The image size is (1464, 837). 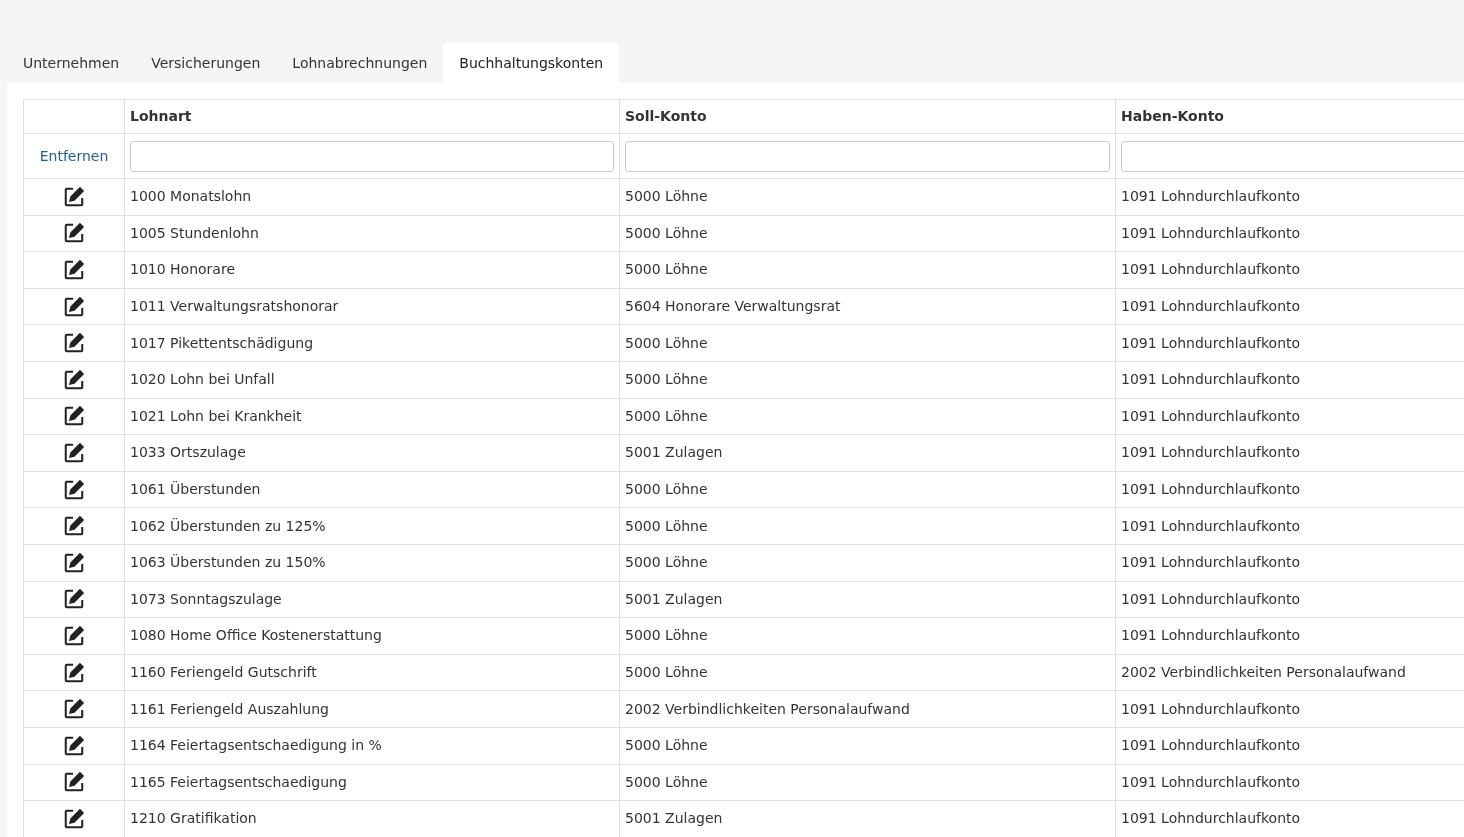 I want to click on table-cell: 1161 Feriengeld Auszahlung, so click(x=229, y=708).